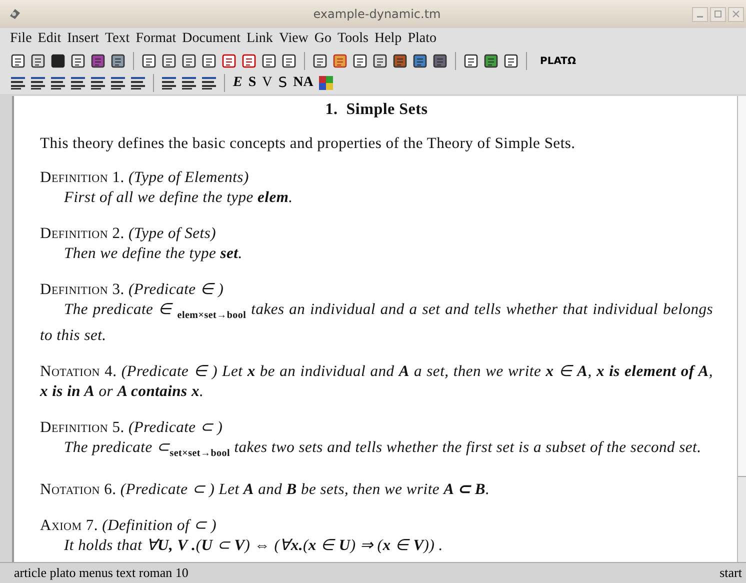 This screenshot has width=746, height=583. What do you see at coordinates (376, 110) in the screenshot?
I see `section-heading: 1. Simple Sets` at bounding box center [376, 110].